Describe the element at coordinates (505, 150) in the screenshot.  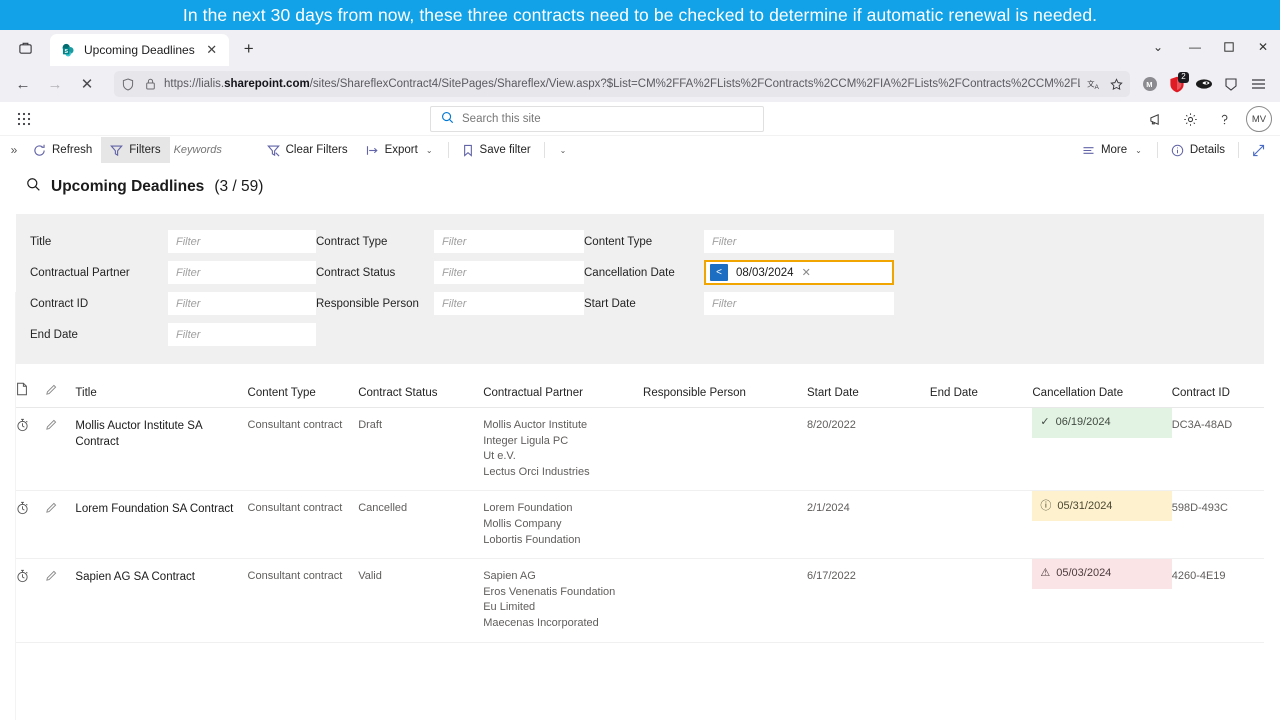
I see `save-filter-label: Save filter` at that location.